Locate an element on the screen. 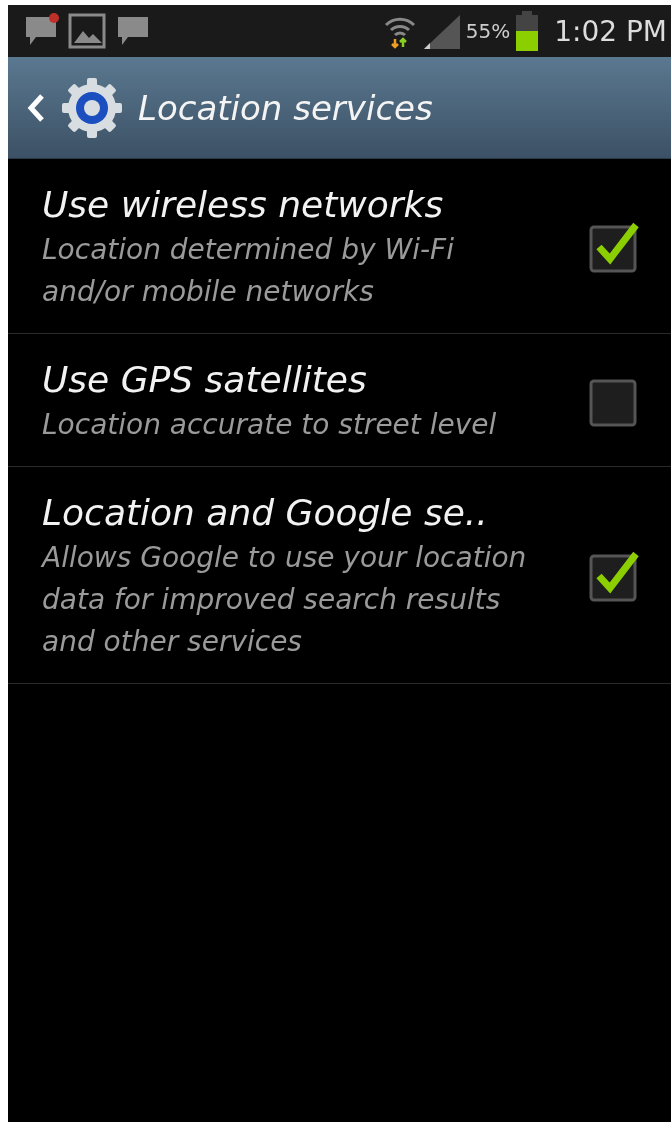  setting-summary: Location accurate to street level is located at coordinates (270, 425).